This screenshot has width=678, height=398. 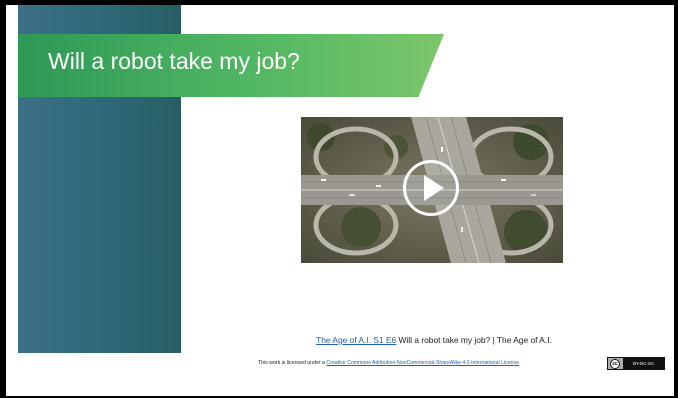 I want to click on video-thumbnail, so click(x=432, y=190).